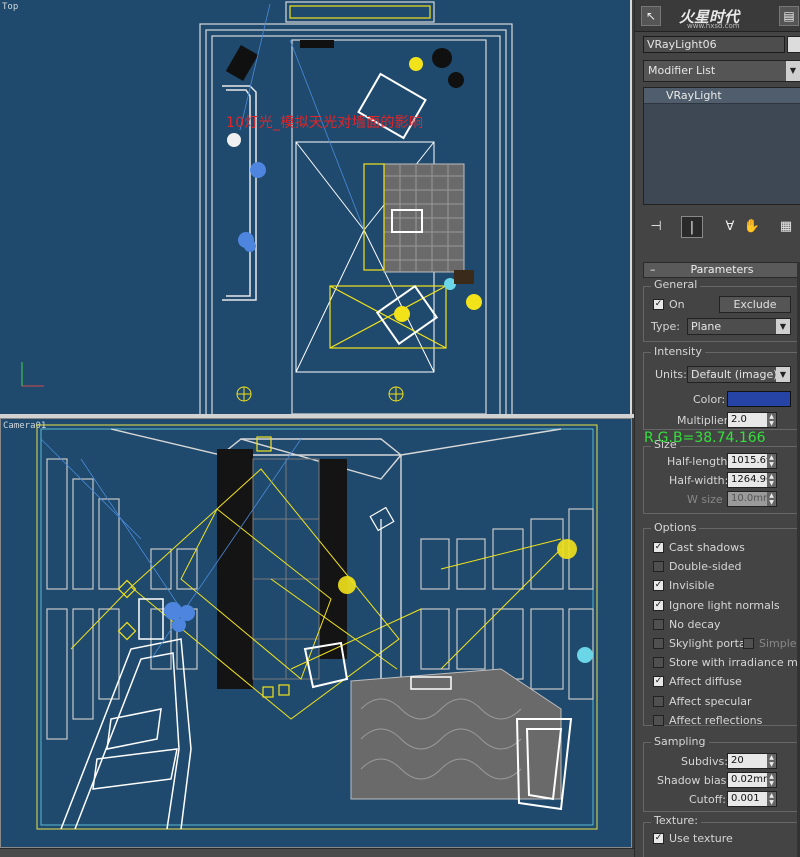 The image size is (800, 857). Describe the element at coordinates (704, 761) in the screenshot. I see `subdivs-label: Subdivs:` at that location.